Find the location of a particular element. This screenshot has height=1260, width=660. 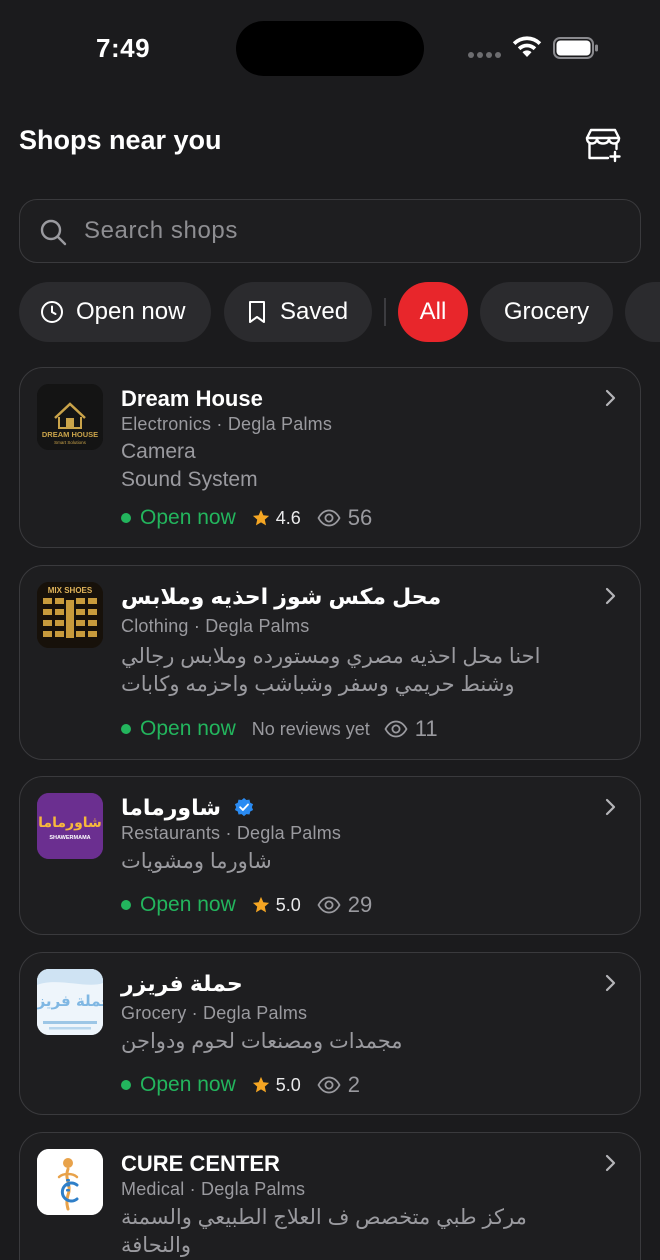

shop-logo is located at coordinates (70, 1182).